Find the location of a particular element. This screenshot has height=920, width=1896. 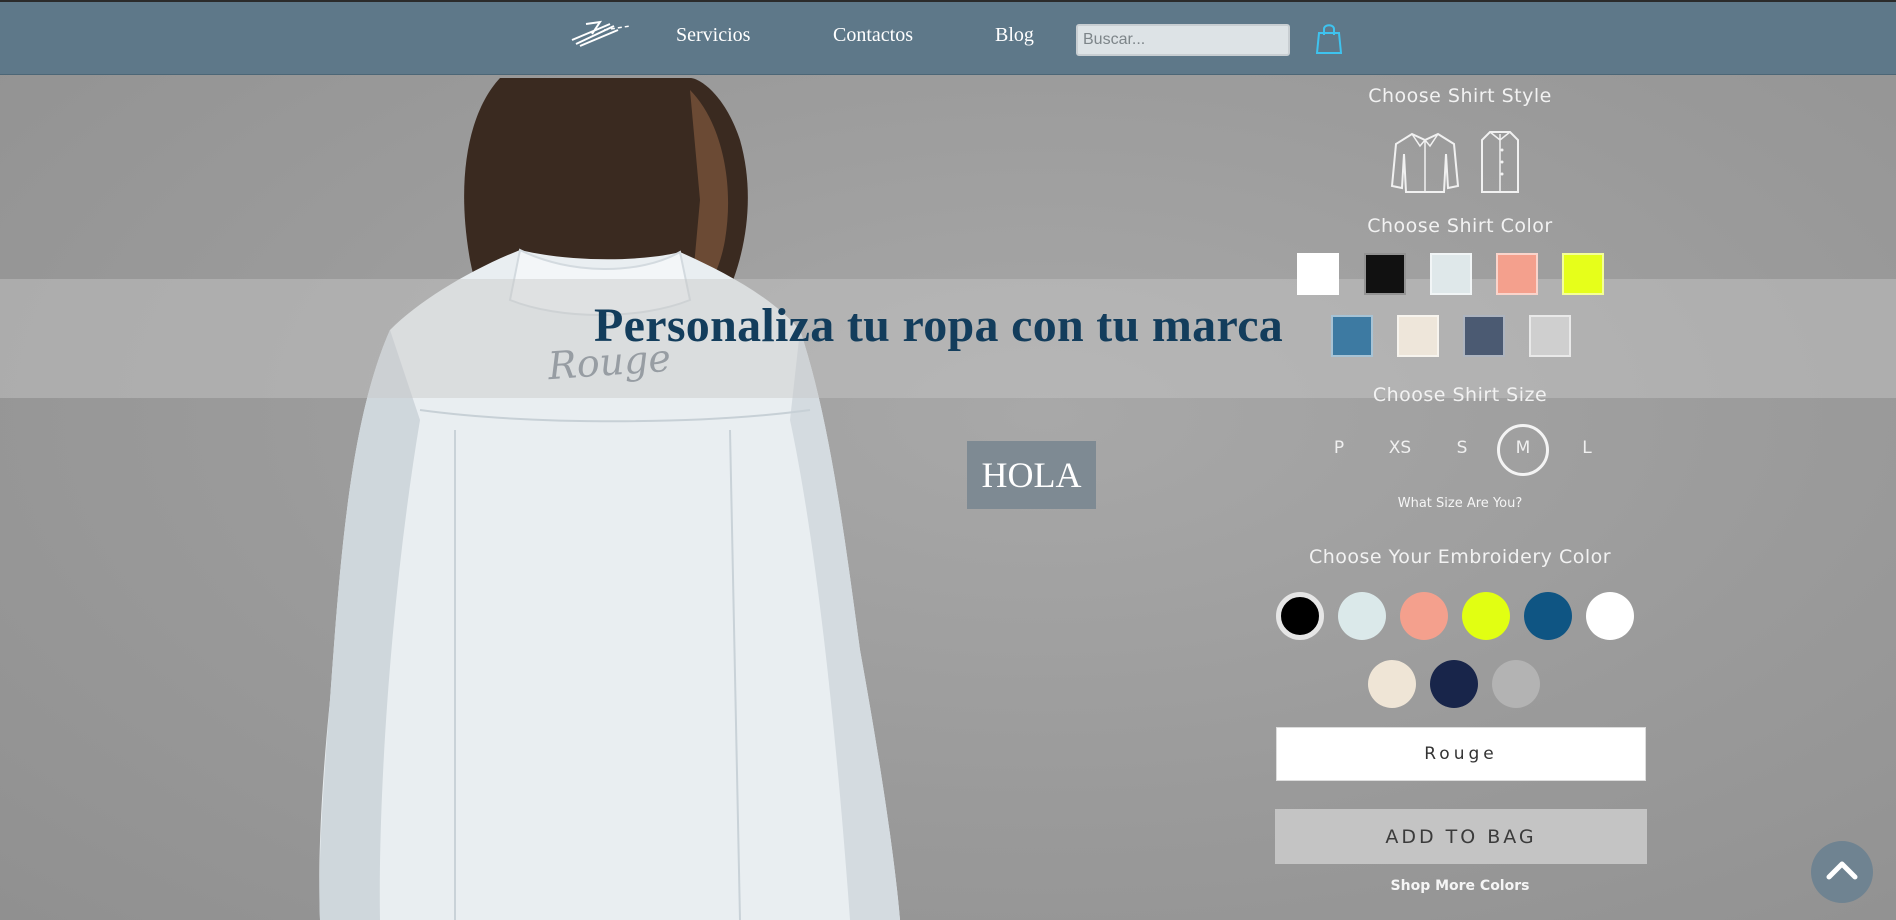

shopping-bag-icon is located at coordinates (1329, 38).